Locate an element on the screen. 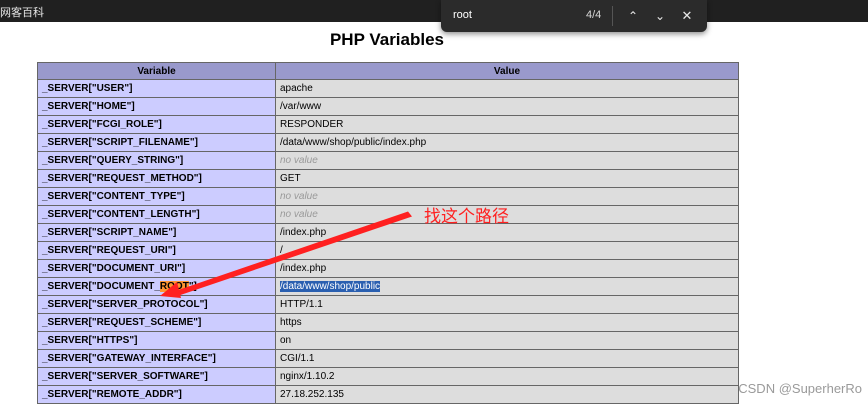  value-cell: /data/www/shop/public is located at coordinates (507, 286).